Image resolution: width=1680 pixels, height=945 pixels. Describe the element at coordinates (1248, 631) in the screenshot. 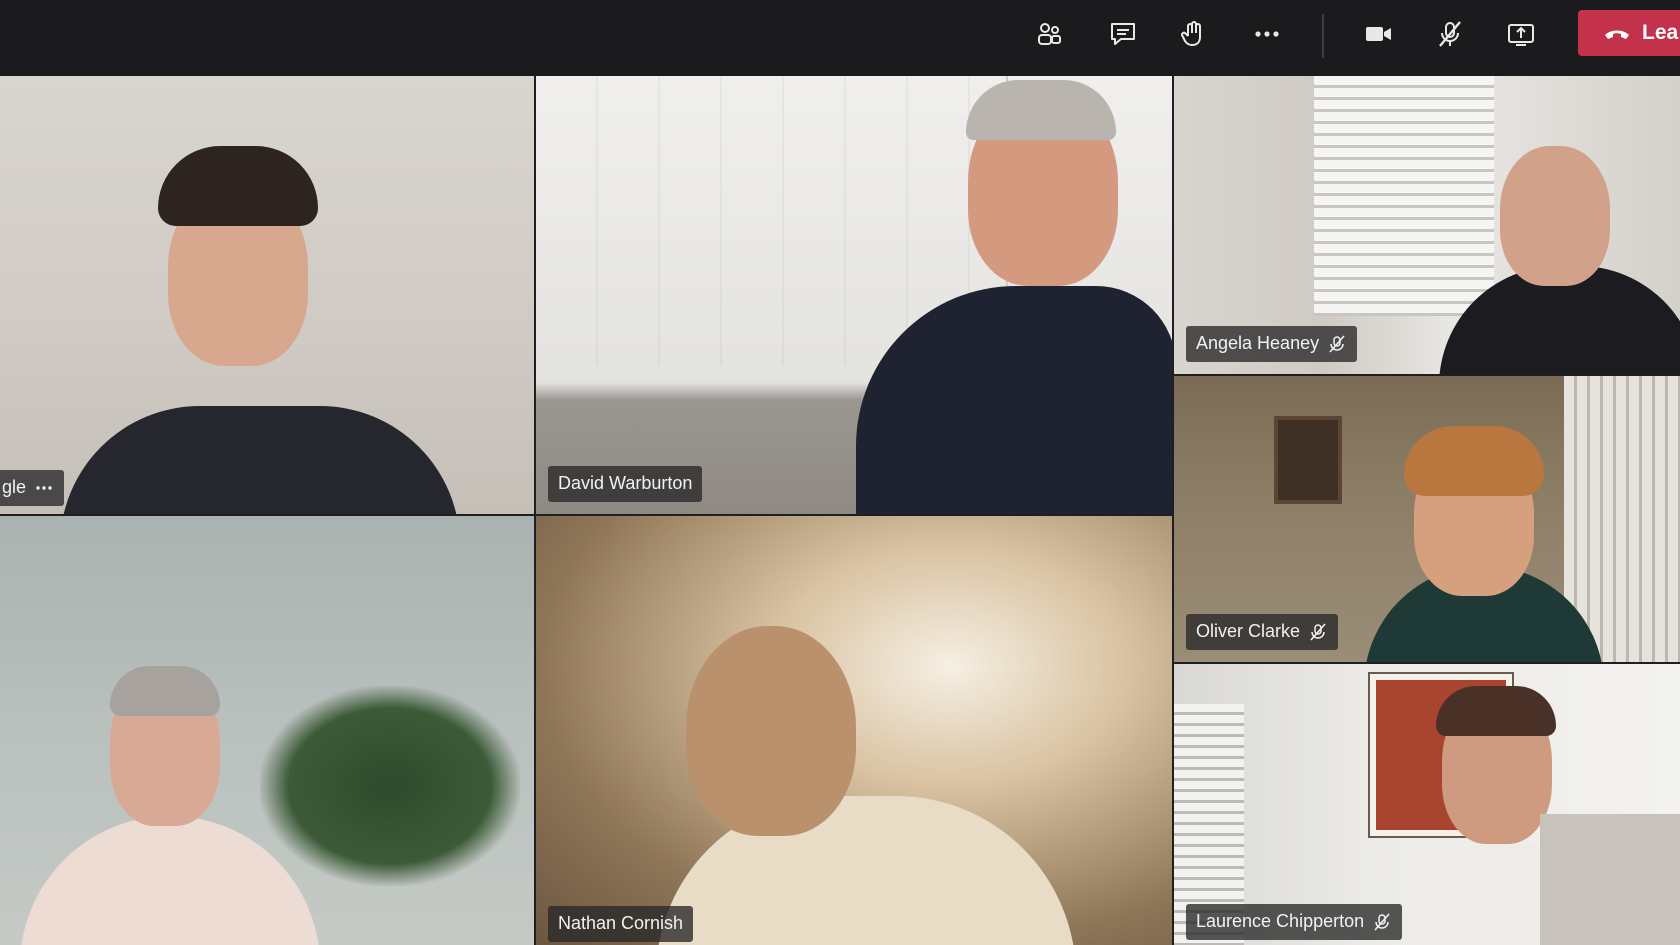

I see `participant-name: Oliver Clarke` at that location.